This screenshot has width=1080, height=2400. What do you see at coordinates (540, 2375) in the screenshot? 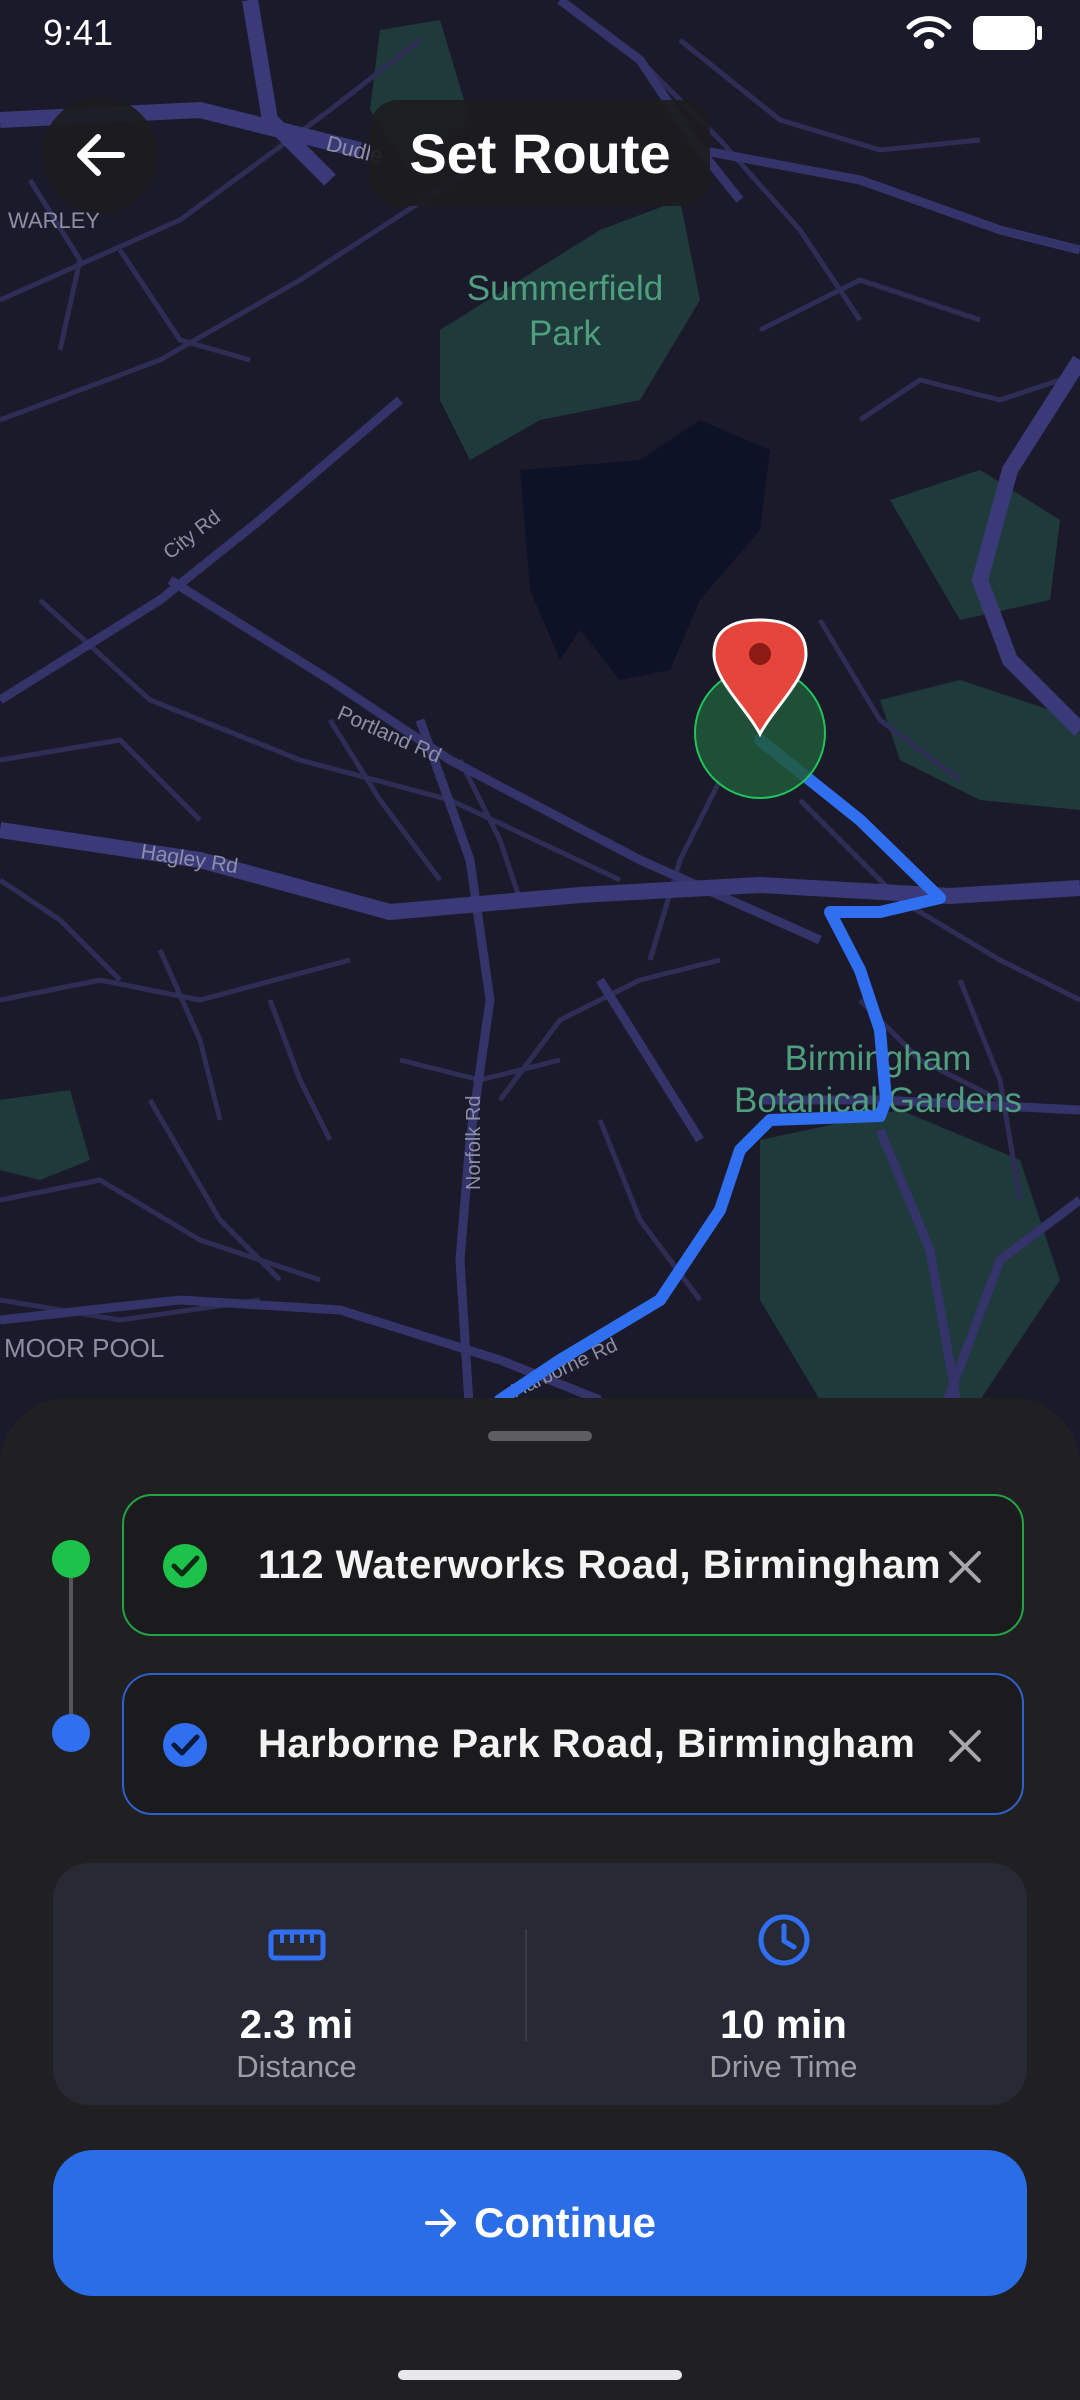
I see `home-indicator` at bounding box center [540, 2375].